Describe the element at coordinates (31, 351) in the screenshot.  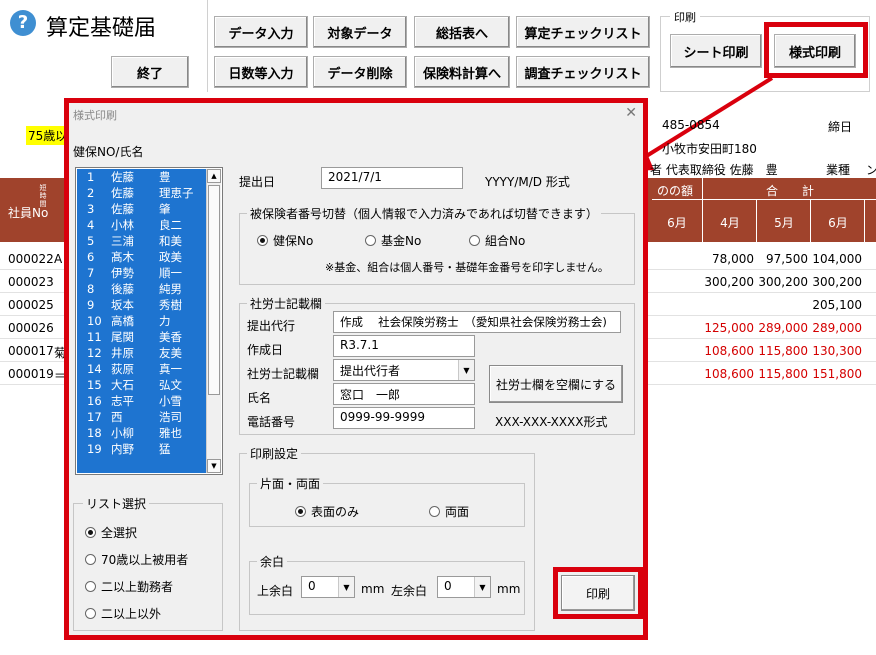
I see `row-employee-id: 000017` at that location.